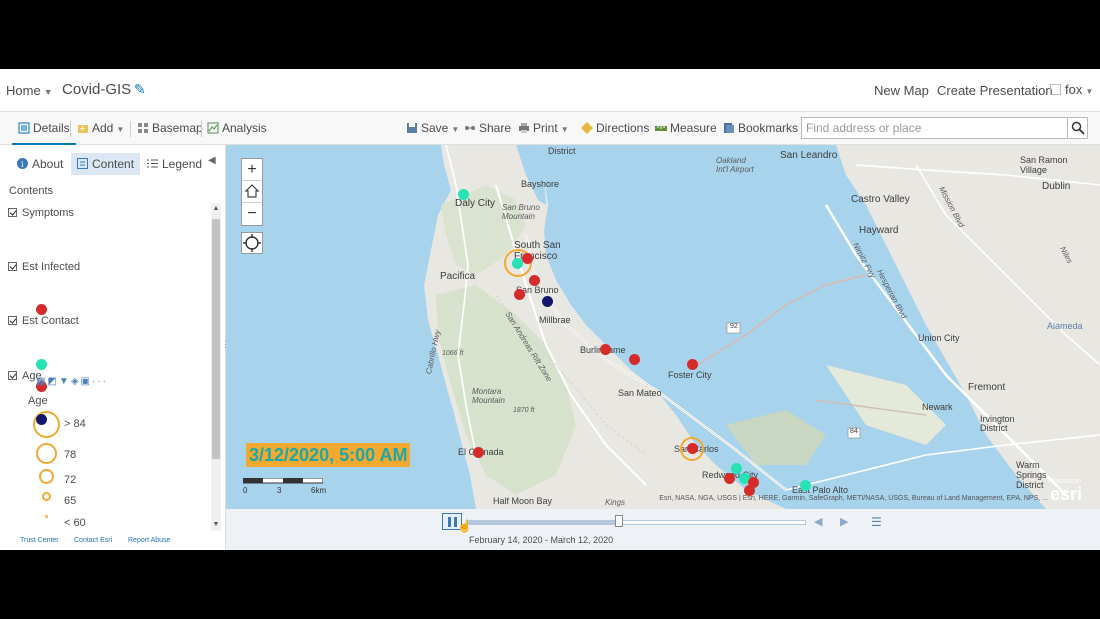 The height and width of the screenshot is (619, 1100). What do you see at coordinates (244, 128) in the screenshot?
I see `analysis-label: Analysis` at bounding box center [244, 128].